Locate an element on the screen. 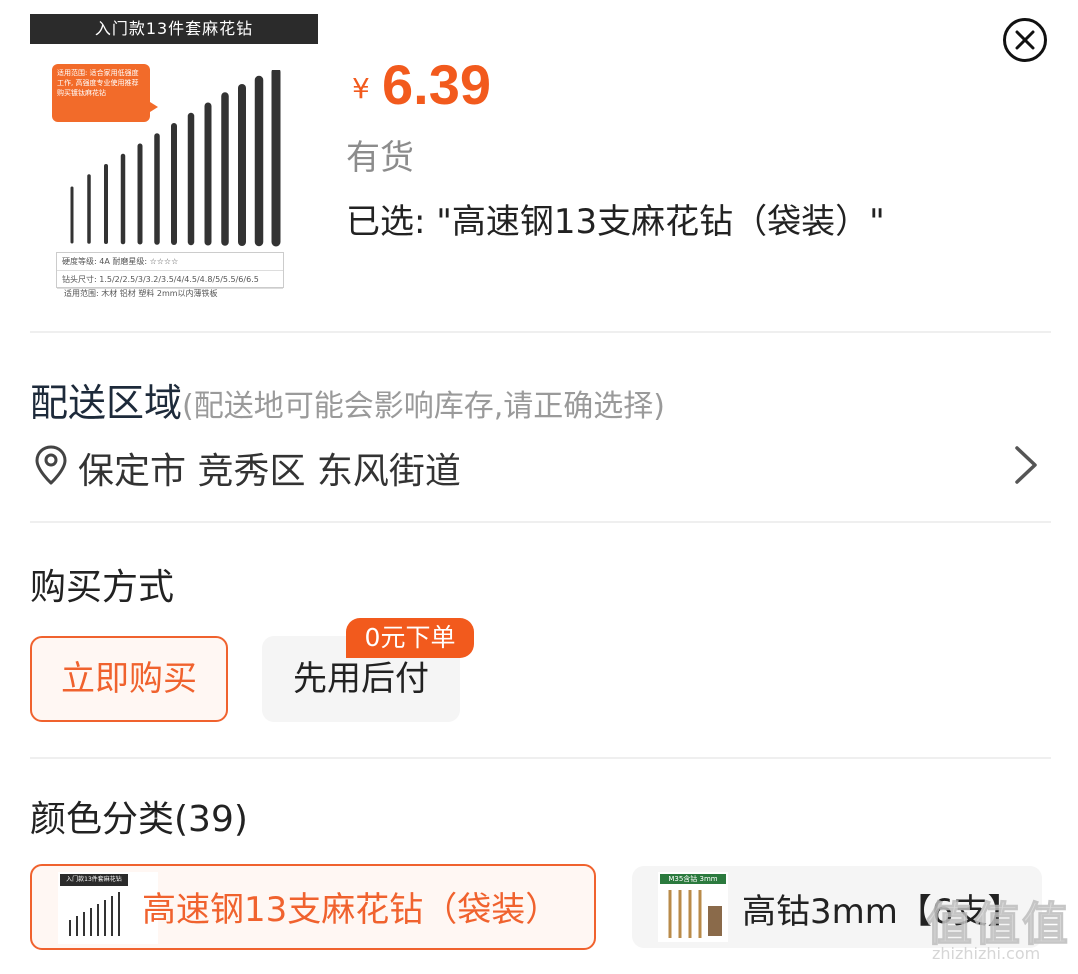 Image resolution: width=1078 pixels, height=974 pixels. drill-bits-mini-illustration is located at coordinates (94, 914).